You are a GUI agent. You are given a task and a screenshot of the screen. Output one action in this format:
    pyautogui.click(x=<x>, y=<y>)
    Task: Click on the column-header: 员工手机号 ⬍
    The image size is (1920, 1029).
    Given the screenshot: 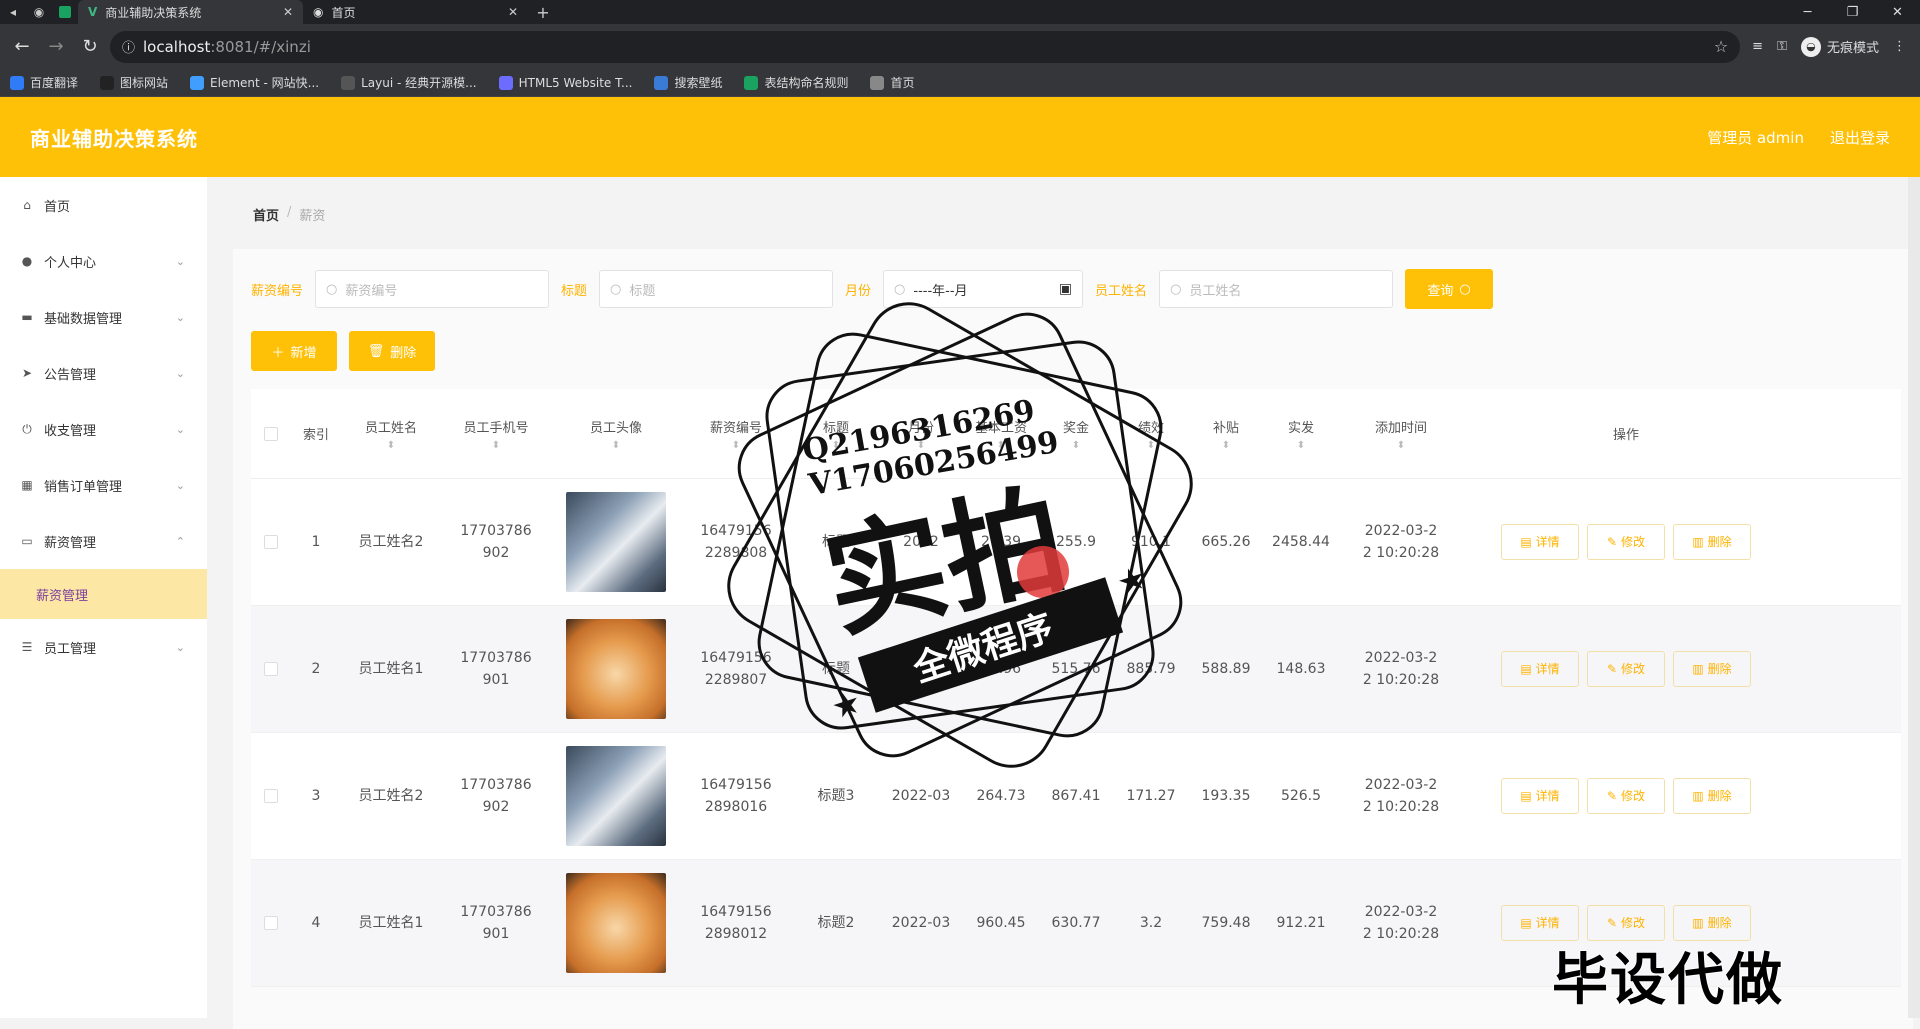 What is the action you would take?
    pyautogui.click(x=496, y=434)
    